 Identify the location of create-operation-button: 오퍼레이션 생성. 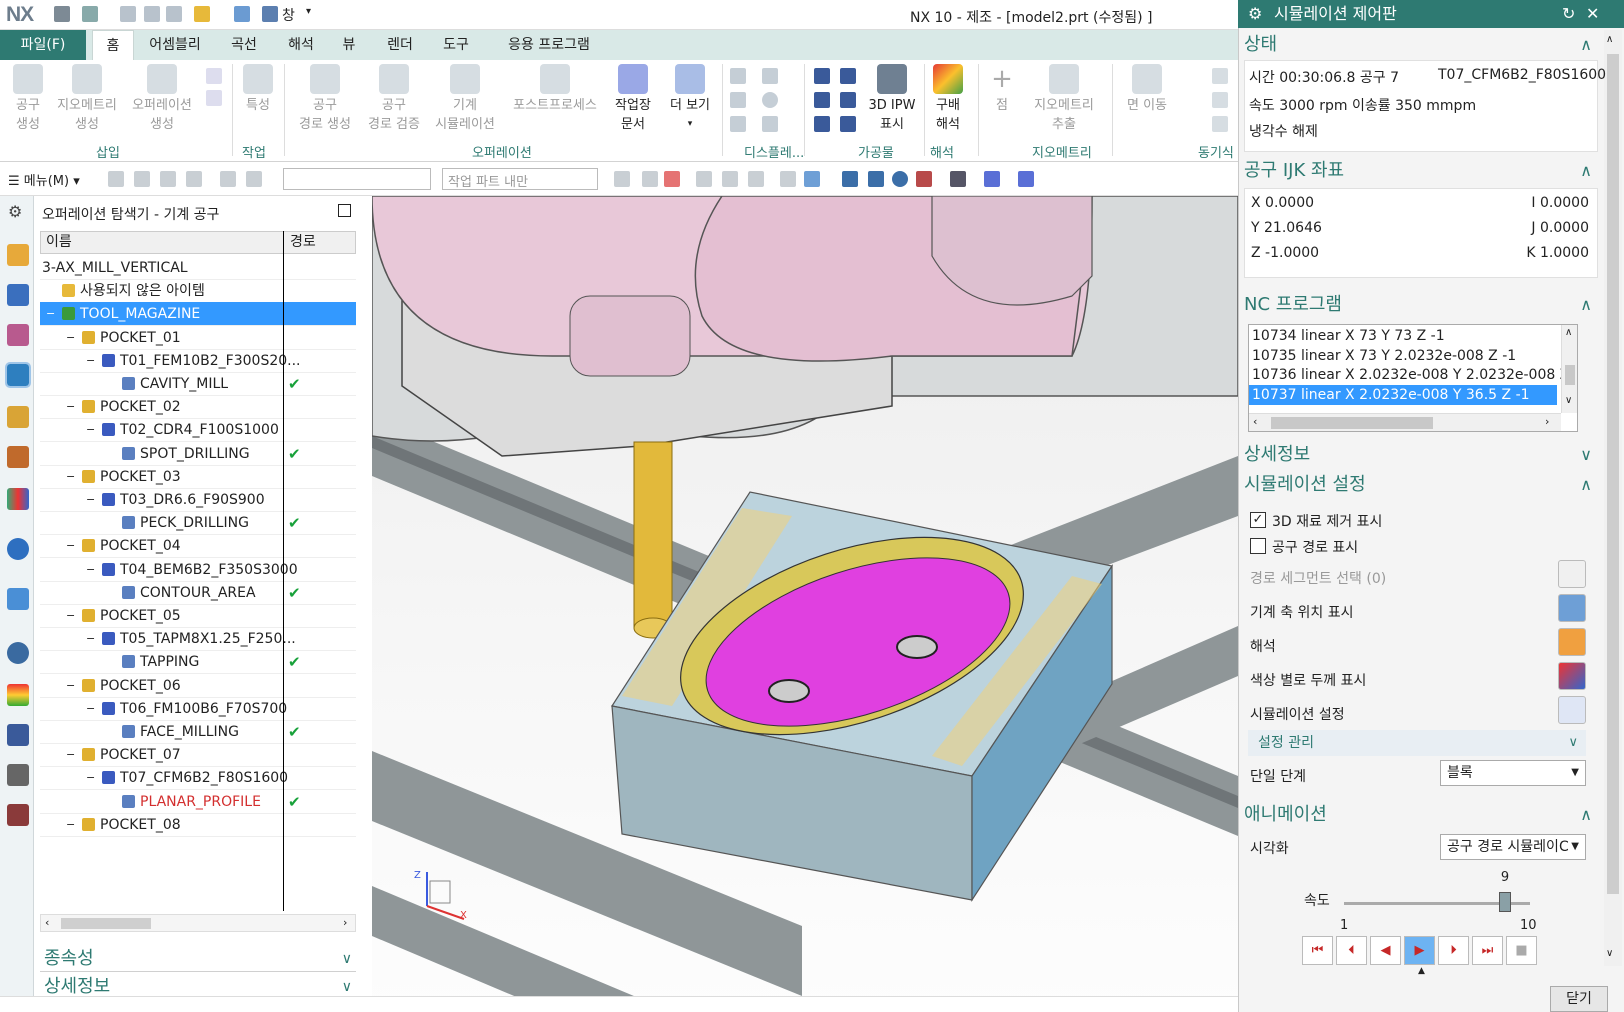
(162, 99).